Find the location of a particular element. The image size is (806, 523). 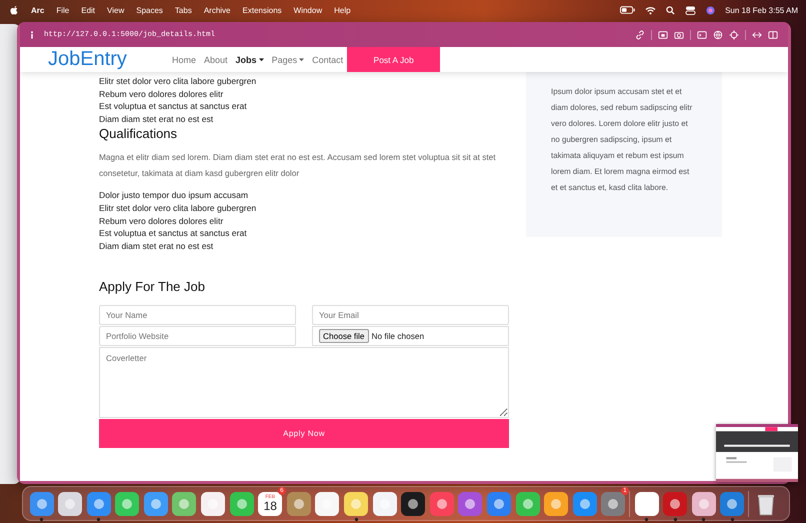

file-status: No file chosen is located at coordinates (398, 336).